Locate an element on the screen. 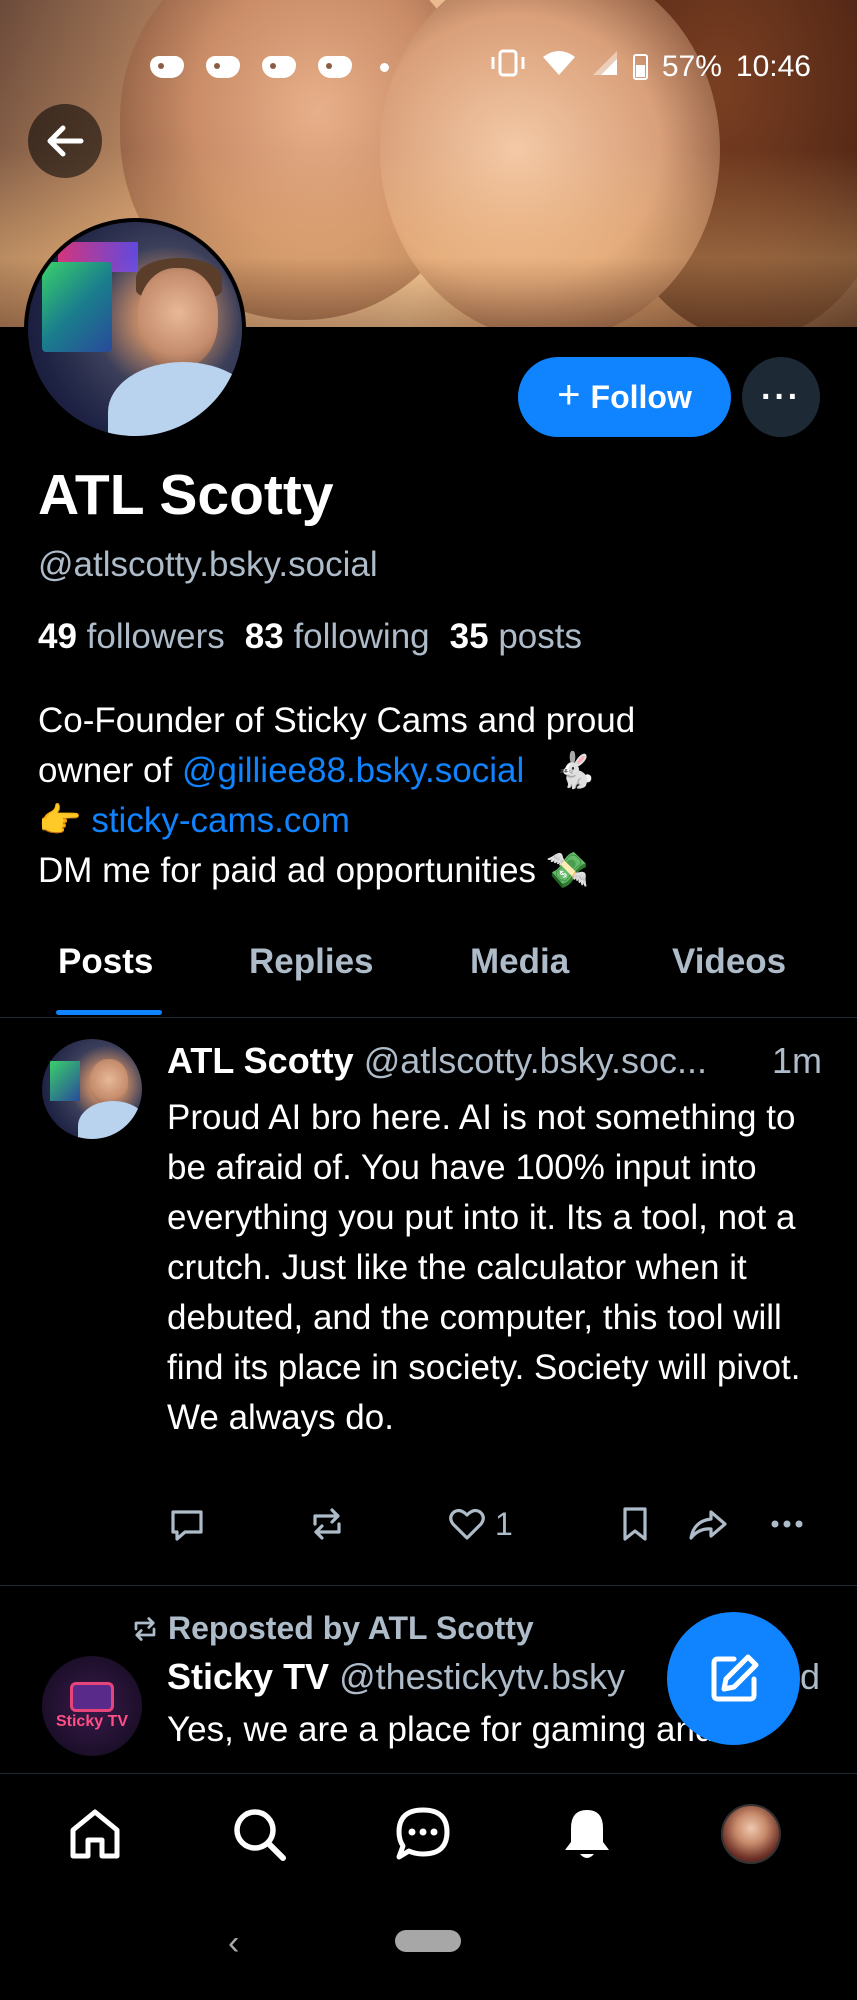  arrow-left-icon is located at coordinates (65, 141).